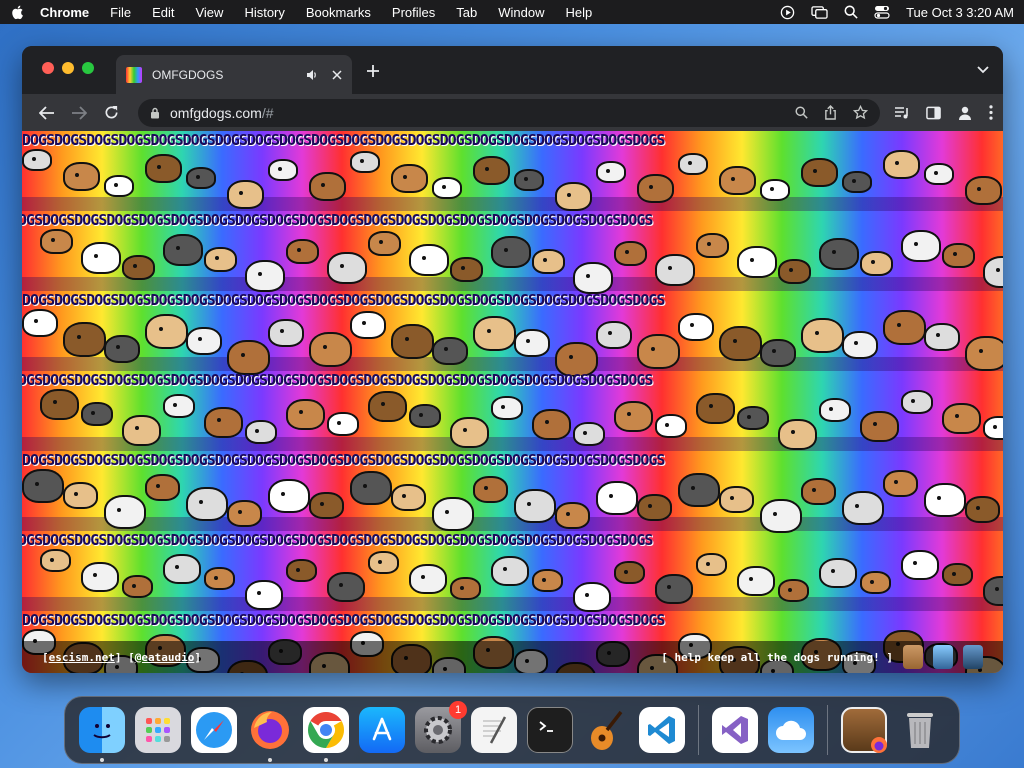 Image resolution: width=1024 pixels, height=768 pixels. What do you see at coordinates (787, 12) in the screenshot?
I see `play-circle-icon` at bounding box center [787, 12].